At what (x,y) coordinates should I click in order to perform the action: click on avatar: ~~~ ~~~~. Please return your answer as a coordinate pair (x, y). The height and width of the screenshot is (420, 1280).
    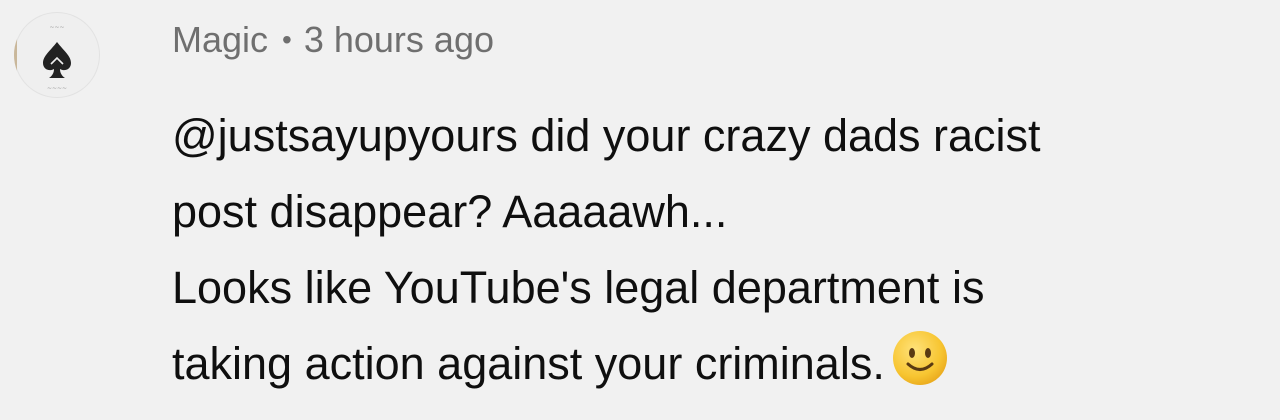
    Looking at the image, I should click on (57, 55).